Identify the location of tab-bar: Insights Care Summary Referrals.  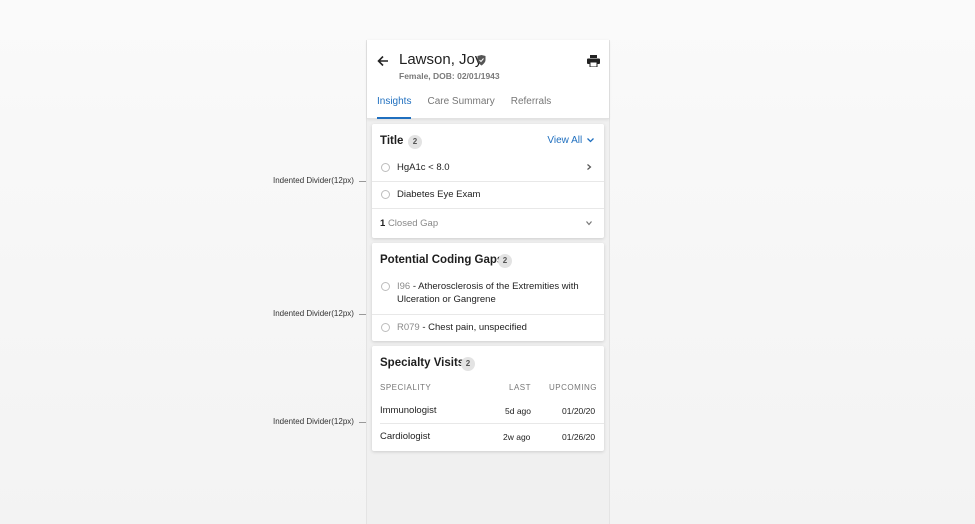
(472, 107).